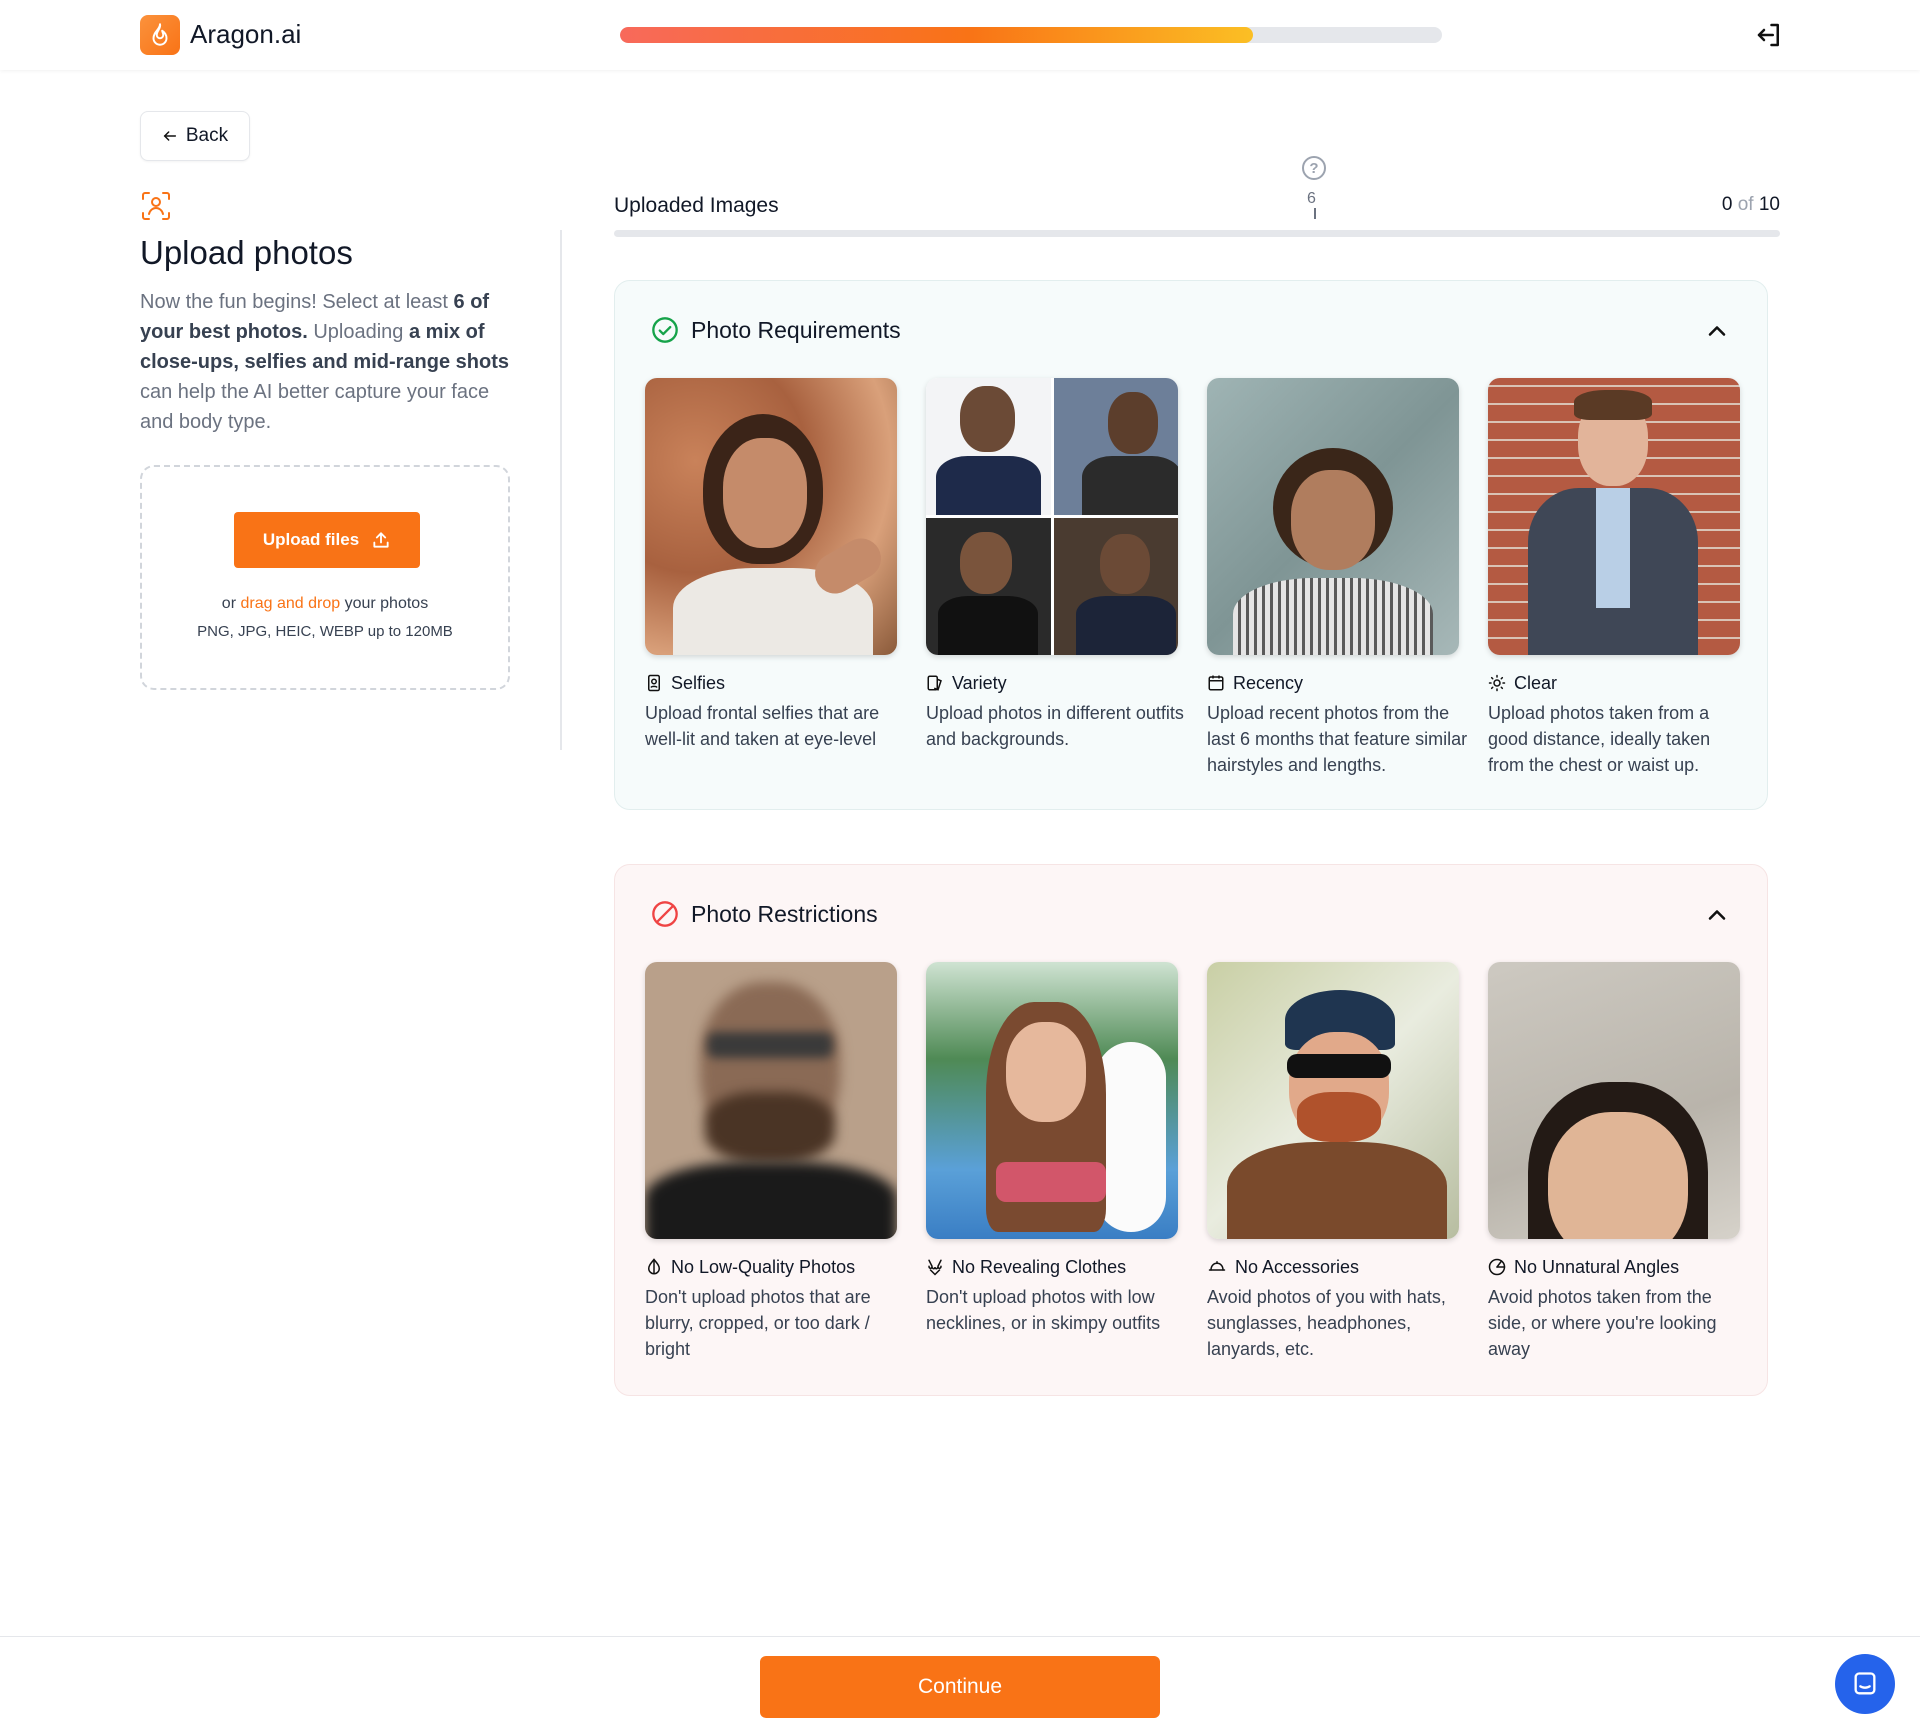 The width and height of the screenshot is (1920, 1736). Describe the element at coordinates (654, 1266) in the screenshot. I see `contrast-drop-icon` at that location.